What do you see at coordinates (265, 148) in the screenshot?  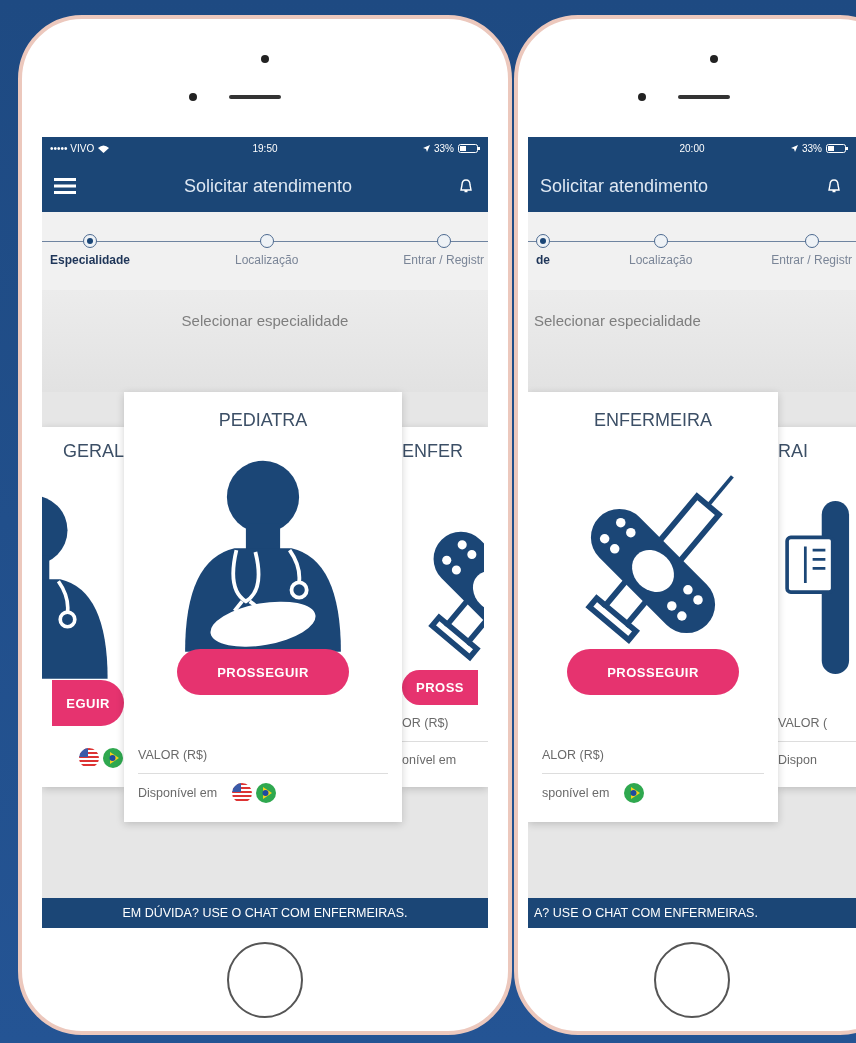 I see `clock-time: 19:50` at bounding box center [265, 148].